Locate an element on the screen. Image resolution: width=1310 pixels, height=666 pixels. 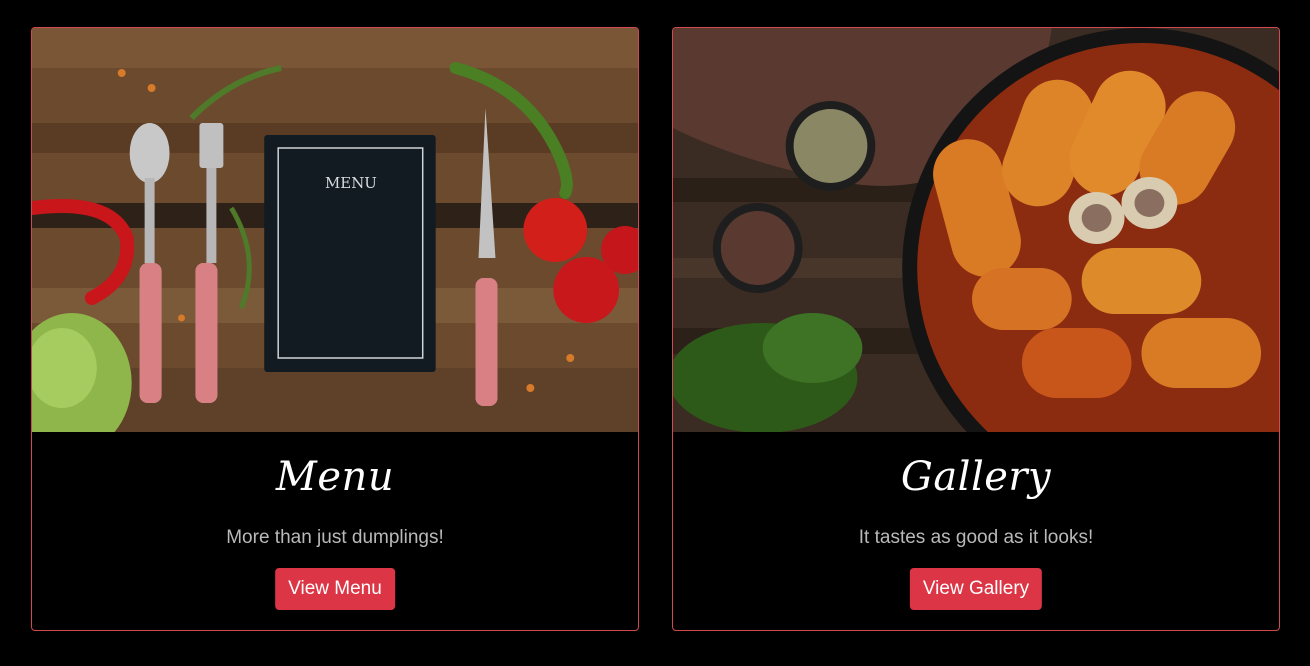
menu-description: More than just dumplings! is located at coordinates (335, 537).